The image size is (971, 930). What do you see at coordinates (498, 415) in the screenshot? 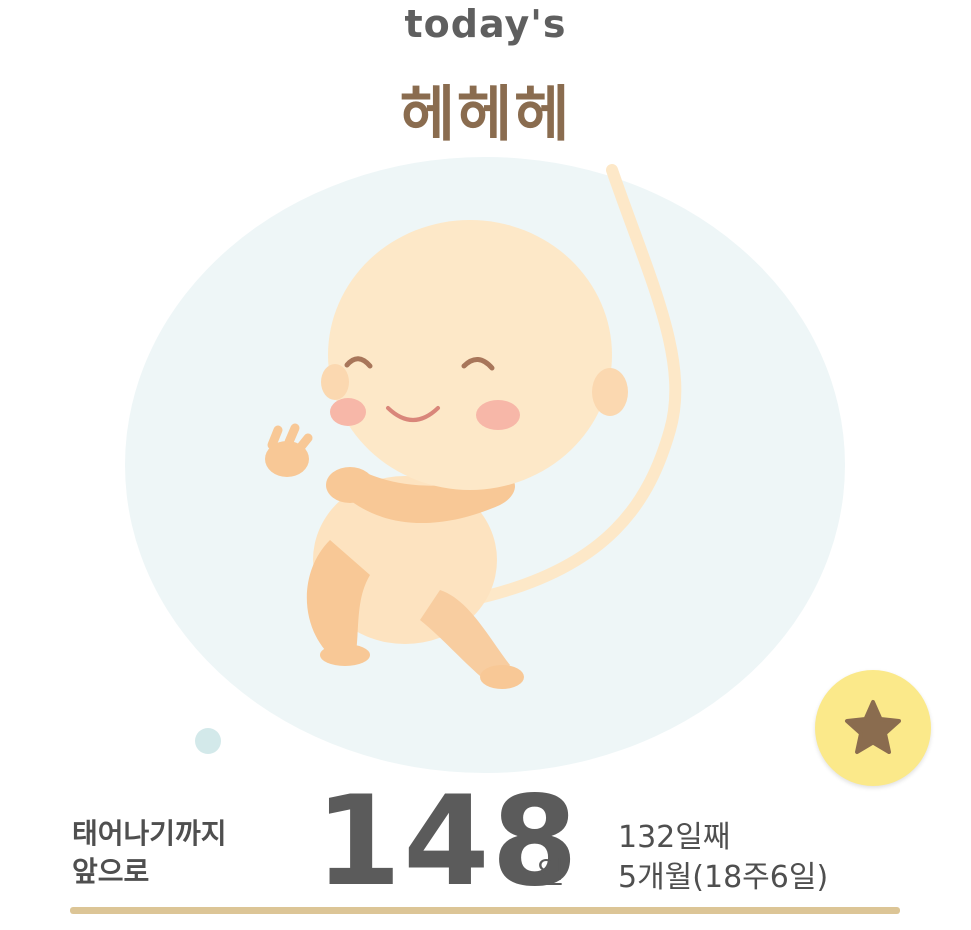
I see `baby-cheek-right` at bounding box center [498, 415].